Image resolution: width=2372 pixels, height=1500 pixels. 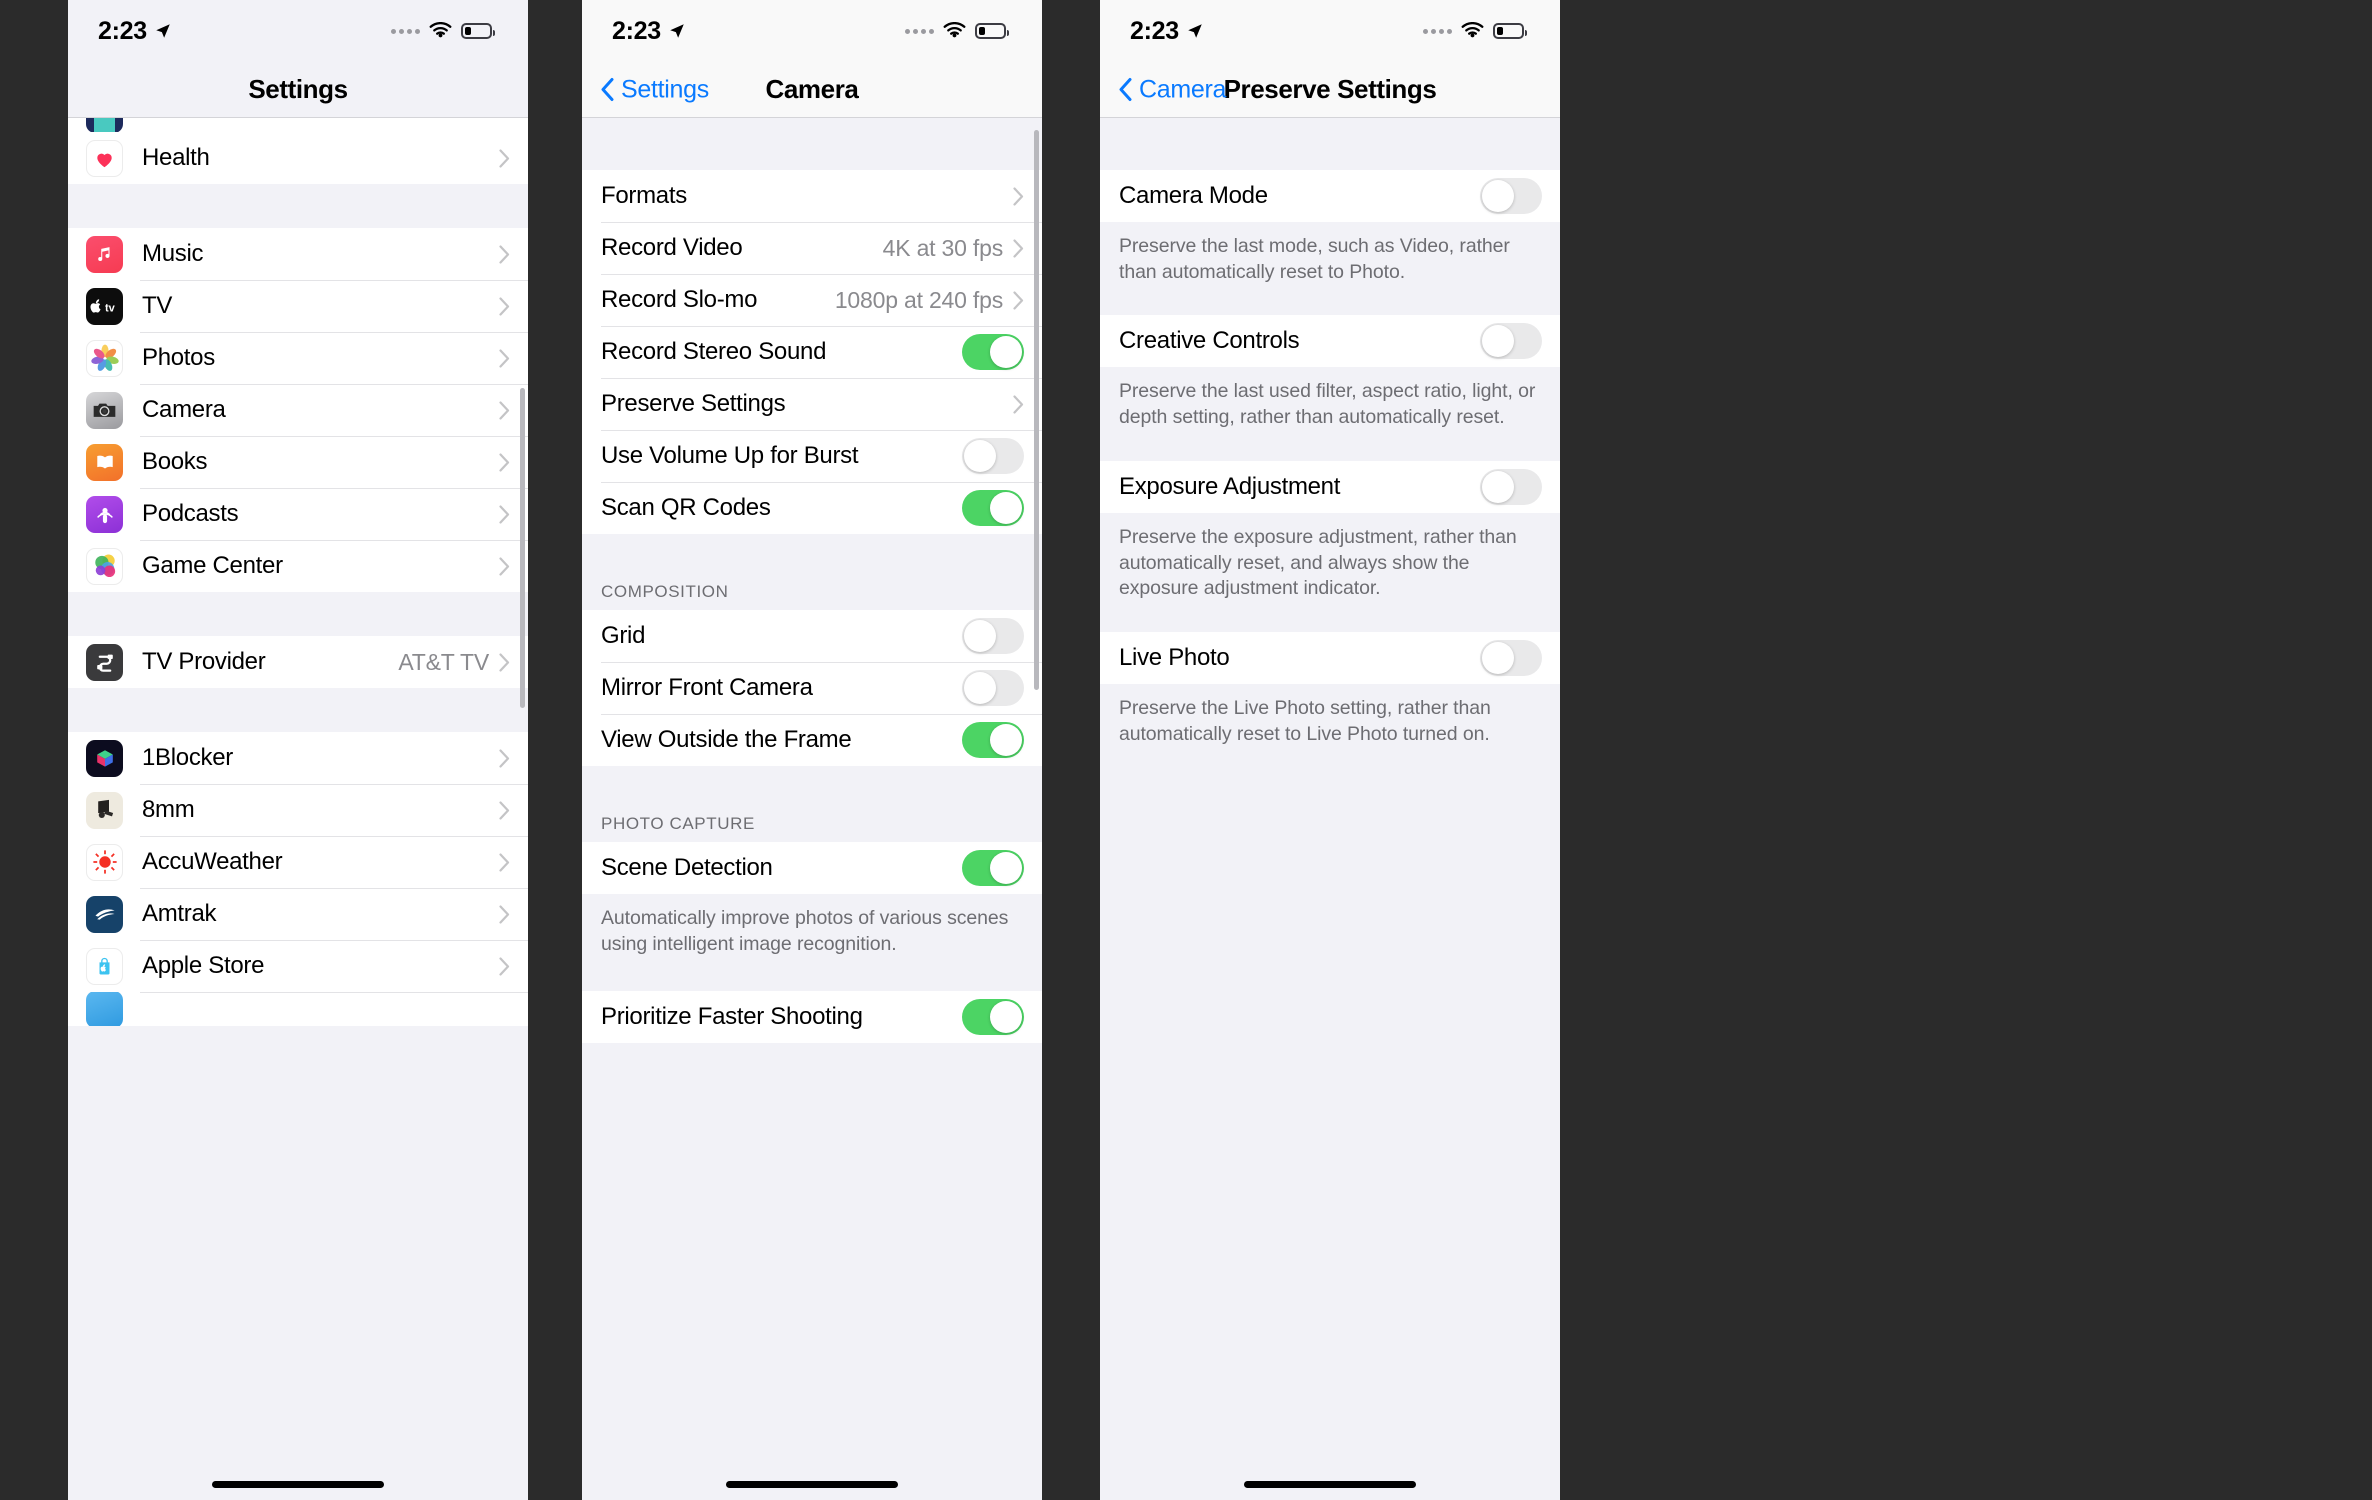 What do you see at coordinates (298, 254) in the screenshot?
I see `sidebar-item-music: Music` at bounding box center [298, 254].